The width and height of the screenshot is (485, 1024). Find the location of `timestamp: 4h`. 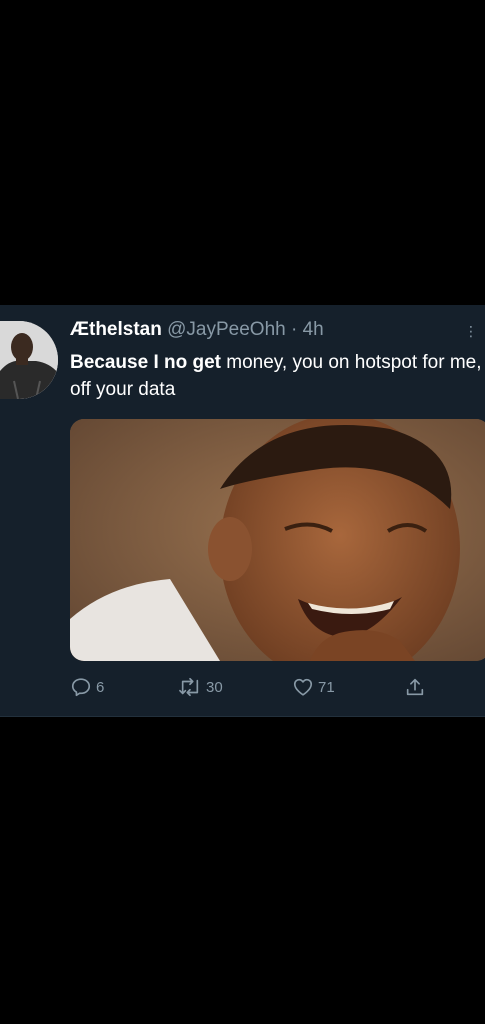

timestamp: 4h is located at coordinates (313, 329).